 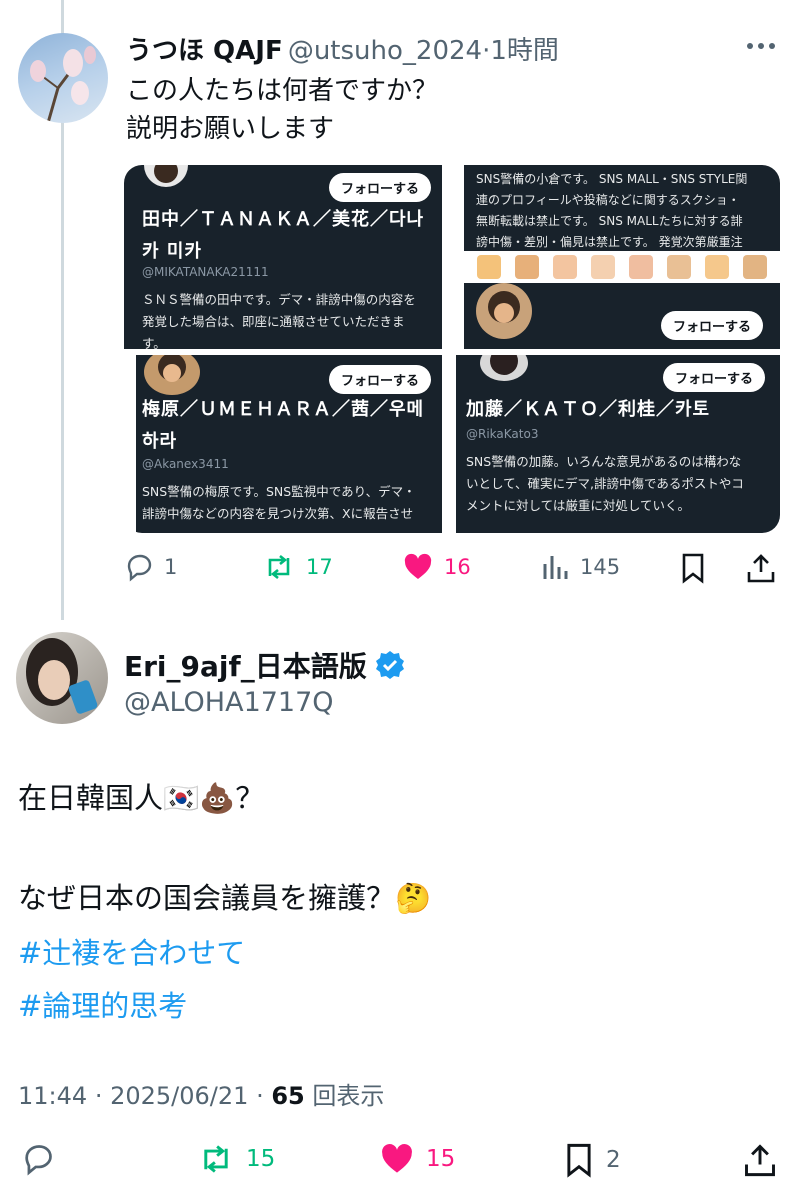 What do you see at coordinates (224, 848) in the screenshot?
I see `main-tweet-text: 在日韓国人🇰🇷💩？ なぜ日本の国会議員を擁護？🤔` at bounding box center [224, 848].